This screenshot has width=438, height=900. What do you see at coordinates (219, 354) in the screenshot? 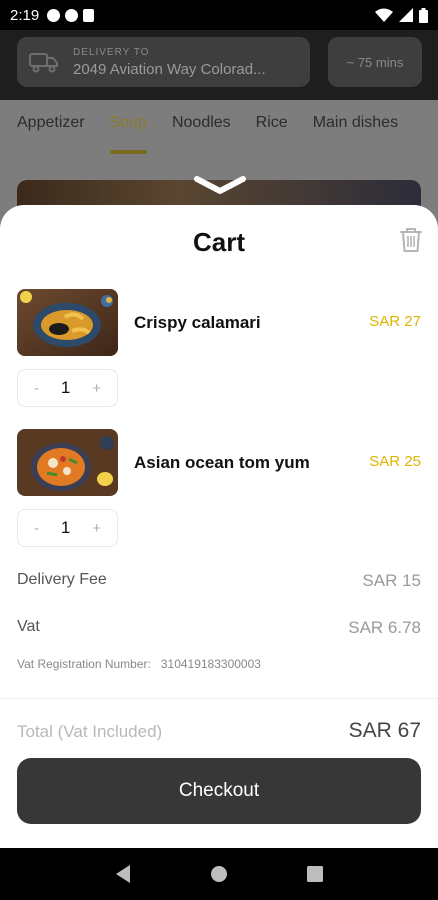
I see `cart-item: Crispy calamari SAR 27 - 1 +` at bounding box center [219, 354].